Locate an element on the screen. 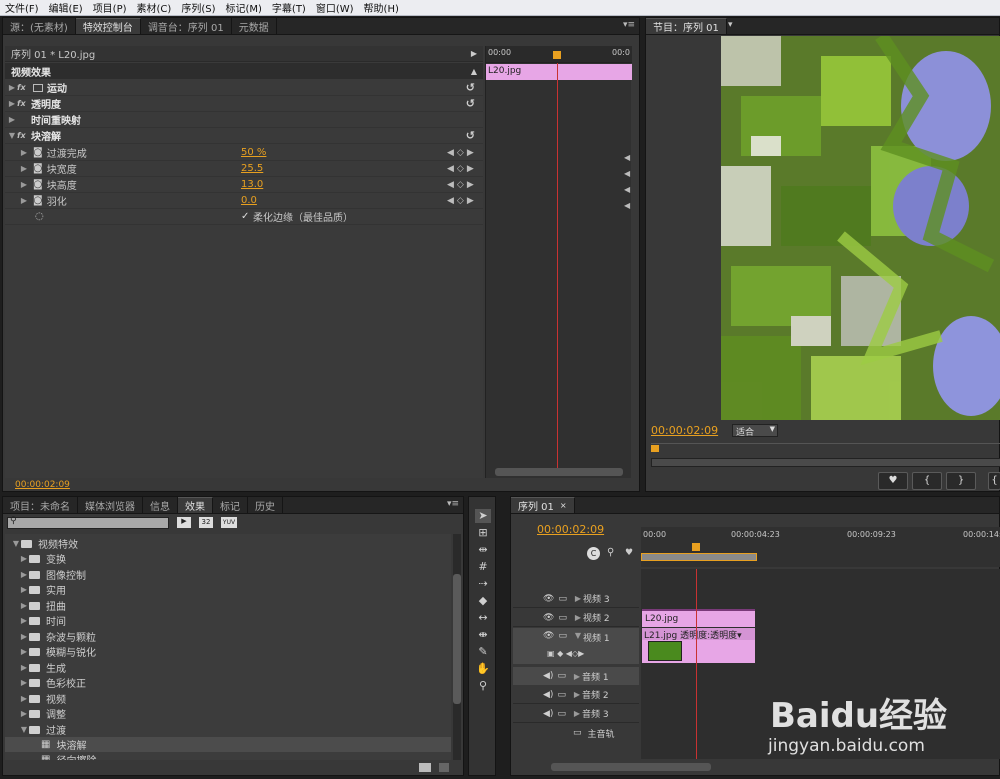 This screenshot has width=1000, height=779. close-icon: × is located at coordinates (563, 505).